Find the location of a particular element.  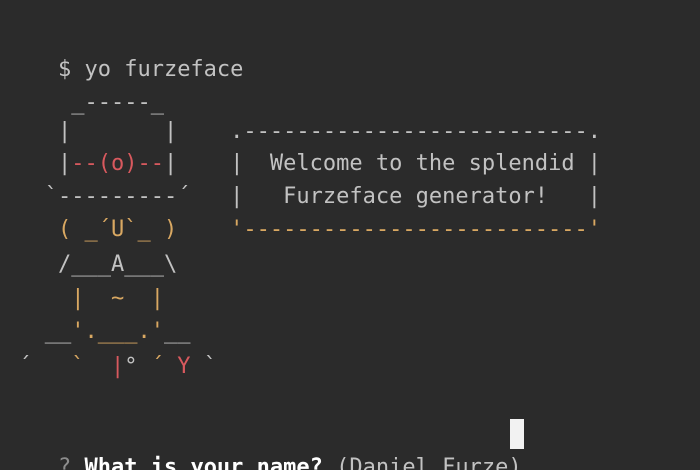

art-segment: `---------´ is located at coordinates (118, 196).